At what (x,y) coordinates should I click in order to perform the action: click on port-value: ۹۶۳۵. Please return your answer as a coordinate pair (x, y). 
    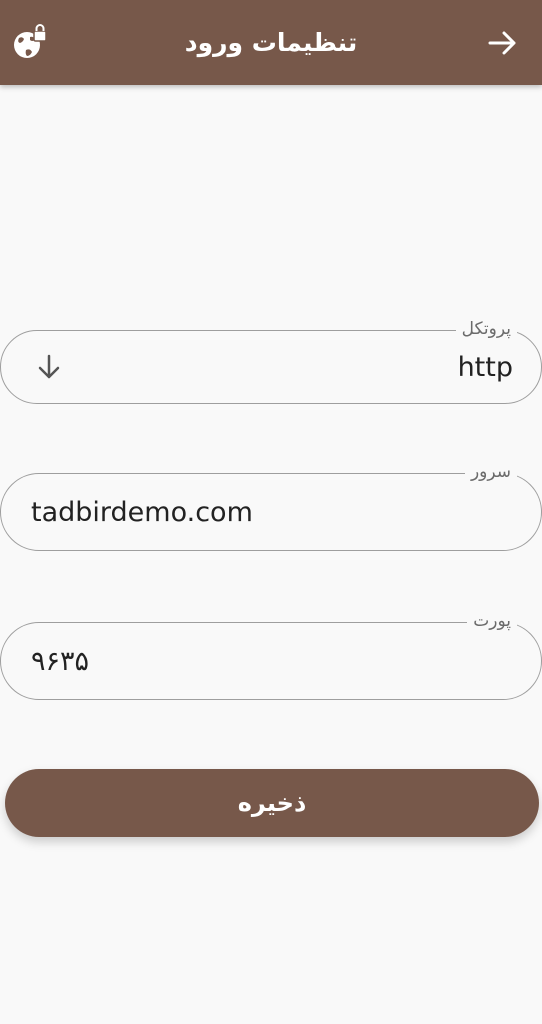
    Looking at the image, I should click on (60, 661).